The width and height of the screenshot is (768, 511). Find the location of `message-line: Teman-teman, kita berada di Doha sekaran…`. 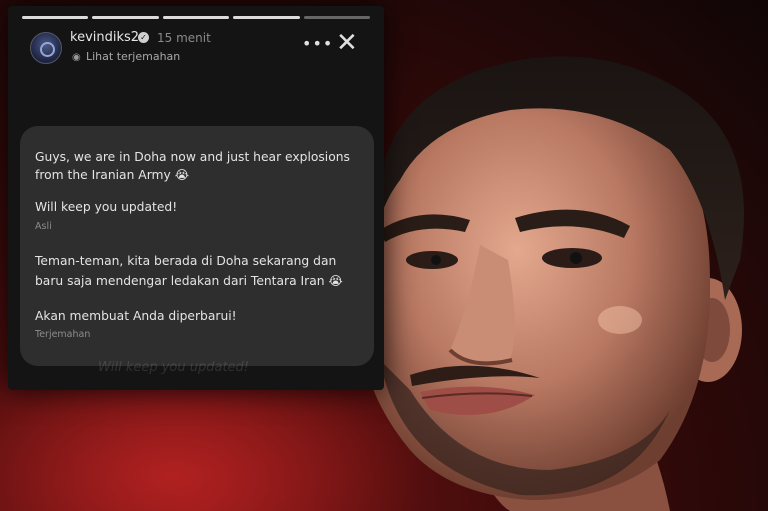

message-line: Teman-teman, kita berada di Doha sekaran… is located at coordinates (186, 261).